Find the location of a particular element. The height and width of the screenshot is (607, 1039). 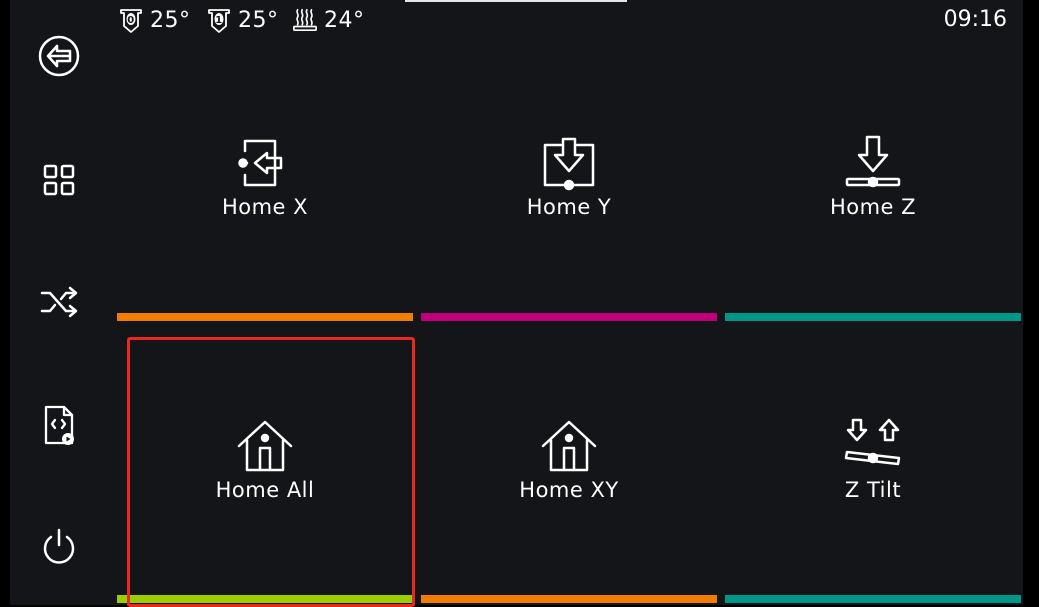

status-bar: 0 25° 1 25° 24° 09:16 is located at coordinates (565, 20).